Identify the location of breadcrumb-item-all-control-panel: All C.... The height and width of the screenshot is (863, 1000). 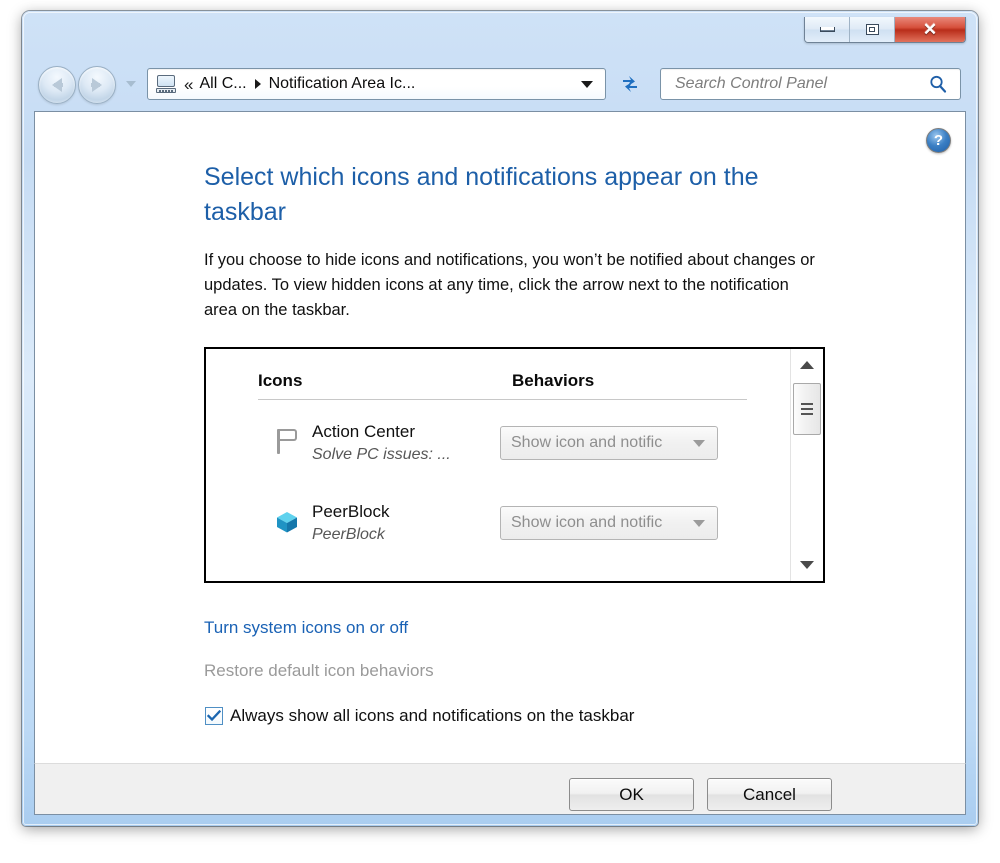
(222, 84).